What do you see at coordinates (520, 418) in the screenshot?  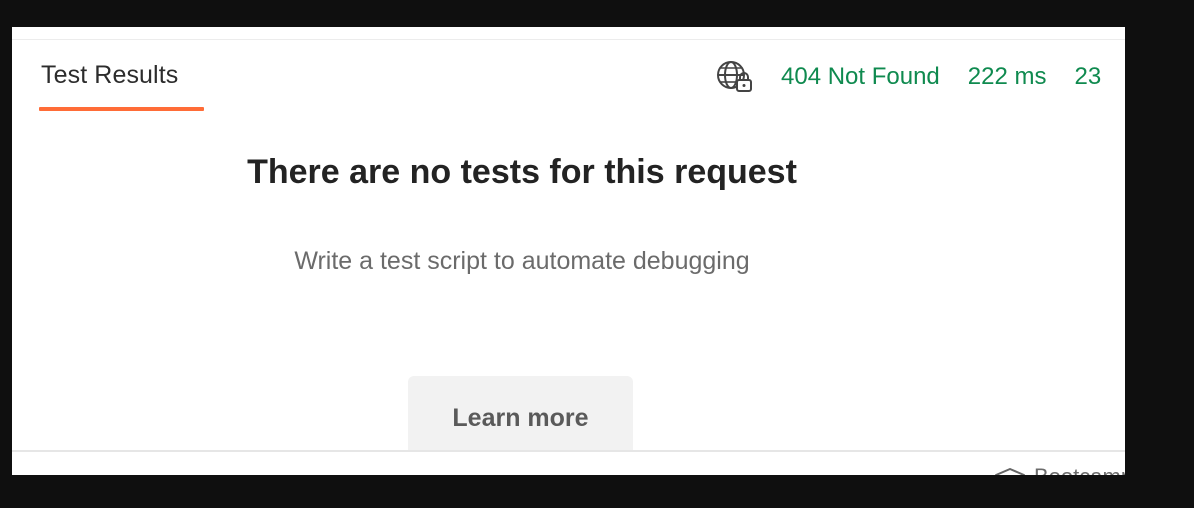 I see `learn-more-label: Learn more` at bounding box center [520, 418].